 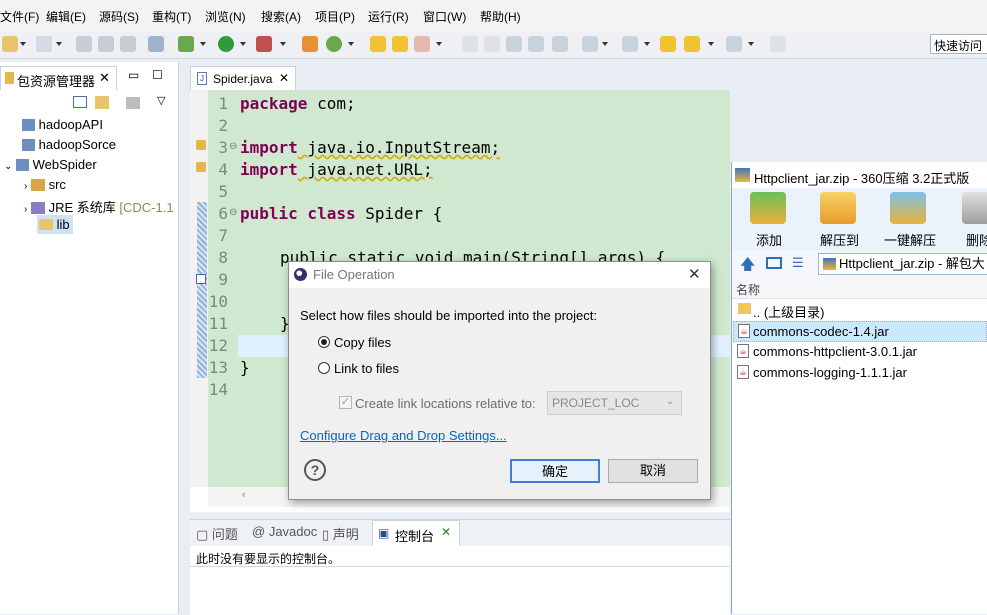 What do you see at coordinates (555, 471) in the screenshot?
I see `ok-button: 确定` at bounding box center [555, 471].